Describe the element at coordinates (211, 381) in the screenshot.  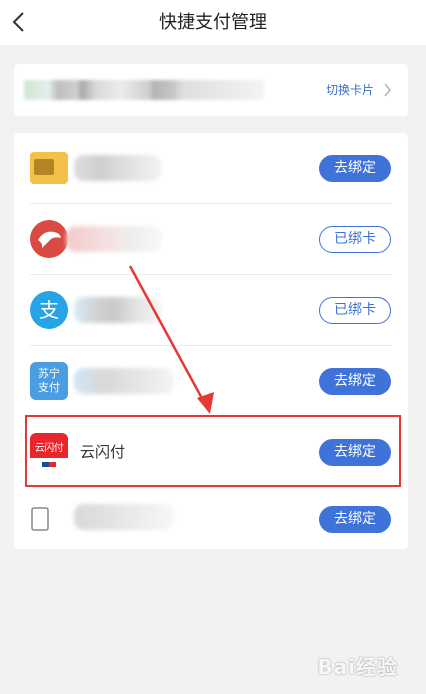
I see `list-item: 苏宁 支付 去绑定` at that location.